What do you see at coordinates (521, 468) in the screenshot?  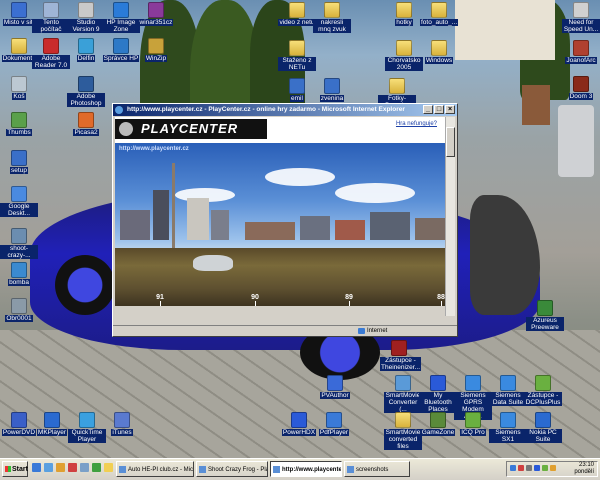 I see `tray-antivirus-icon` at bounding box center [521, 468].